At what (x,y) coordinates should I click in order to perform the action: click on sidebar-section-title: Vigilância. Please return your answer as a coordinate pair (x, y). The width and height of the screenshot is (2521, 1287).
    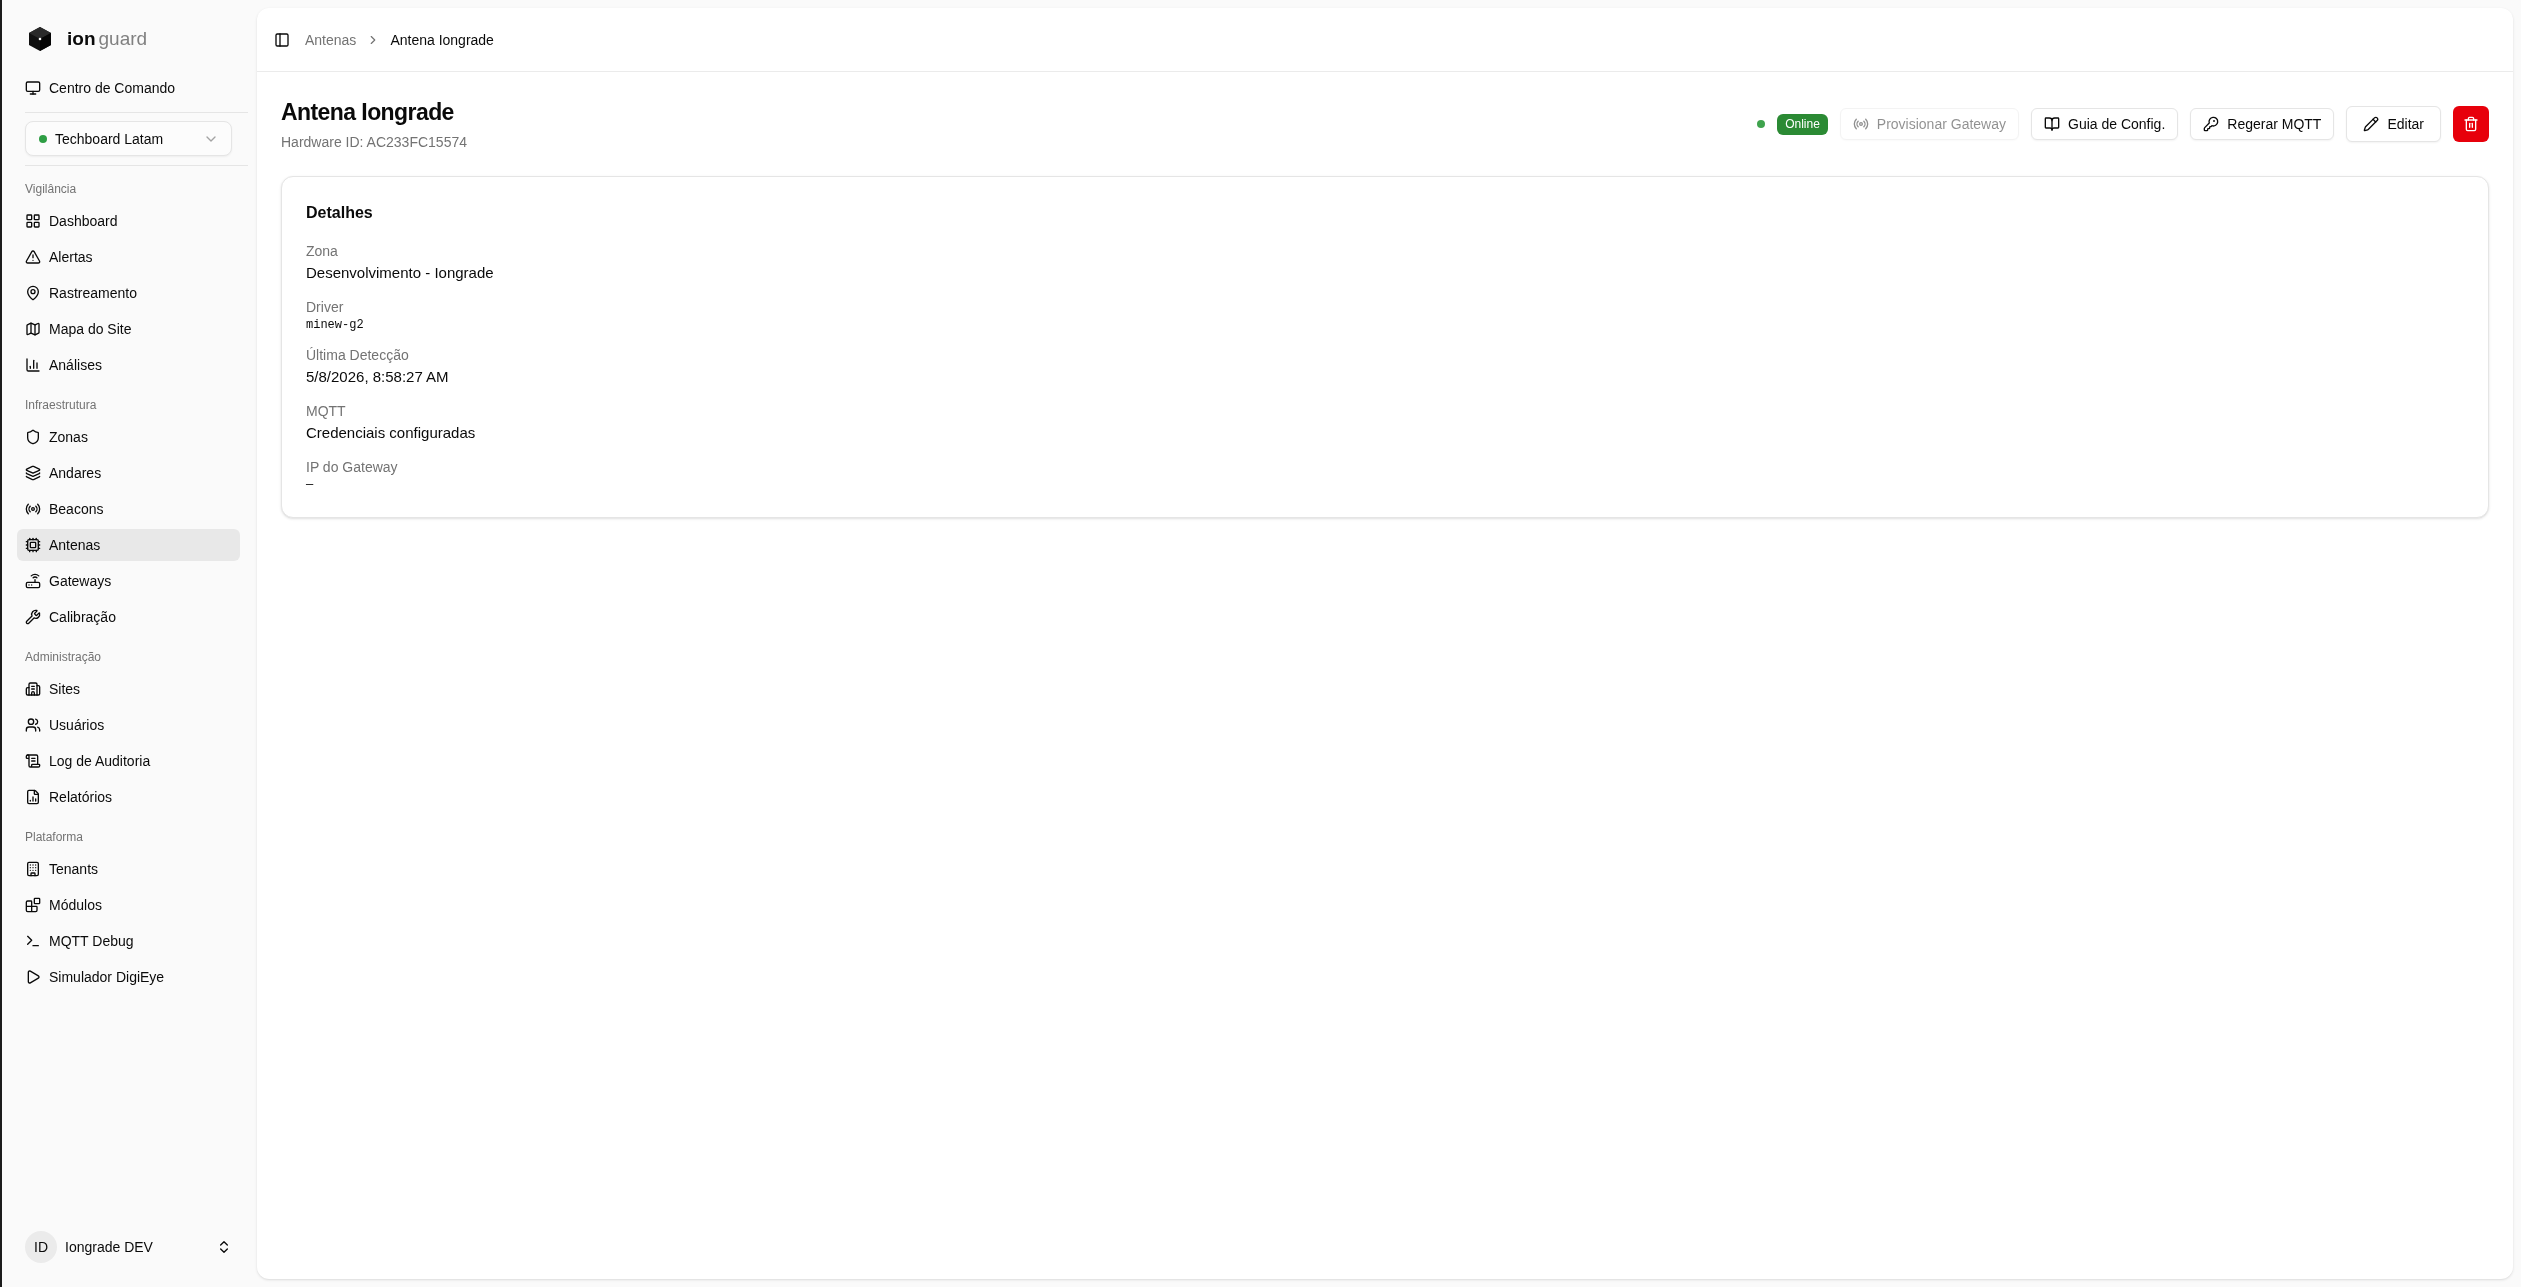
    Looking at the image, I should click on (51, 189).